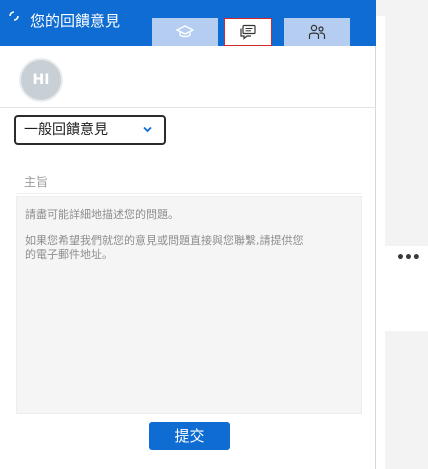  I want to click on feedback-type-dropdown: 一般回饋意見, so click(90, 130).